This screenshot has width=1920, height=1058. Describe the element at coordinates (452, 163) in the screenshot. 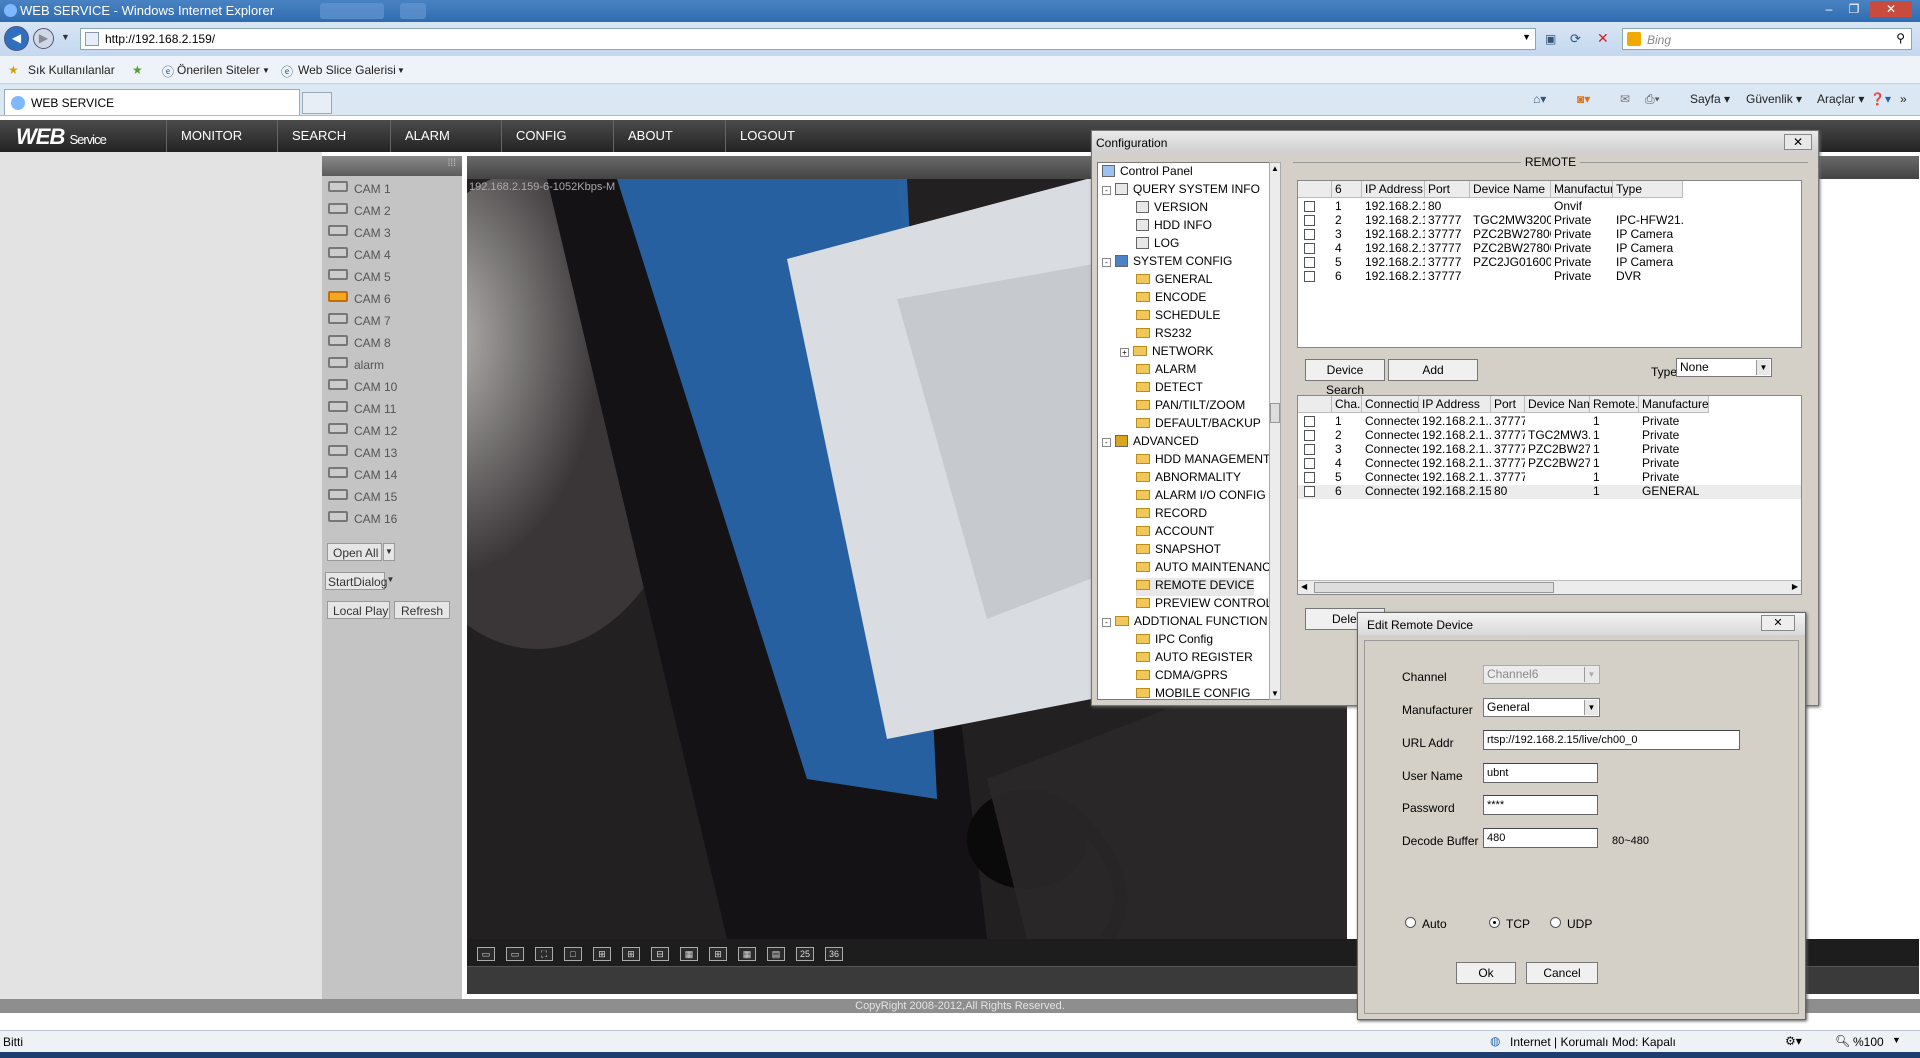

I see `grip-icon: ⁞⁞⁞` at that location.